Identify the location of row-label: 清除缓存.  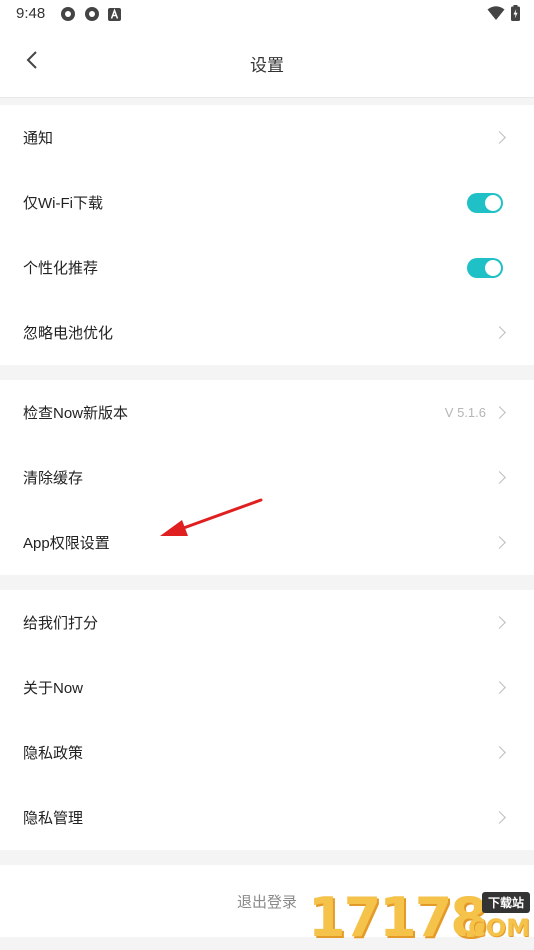
(53, 478).